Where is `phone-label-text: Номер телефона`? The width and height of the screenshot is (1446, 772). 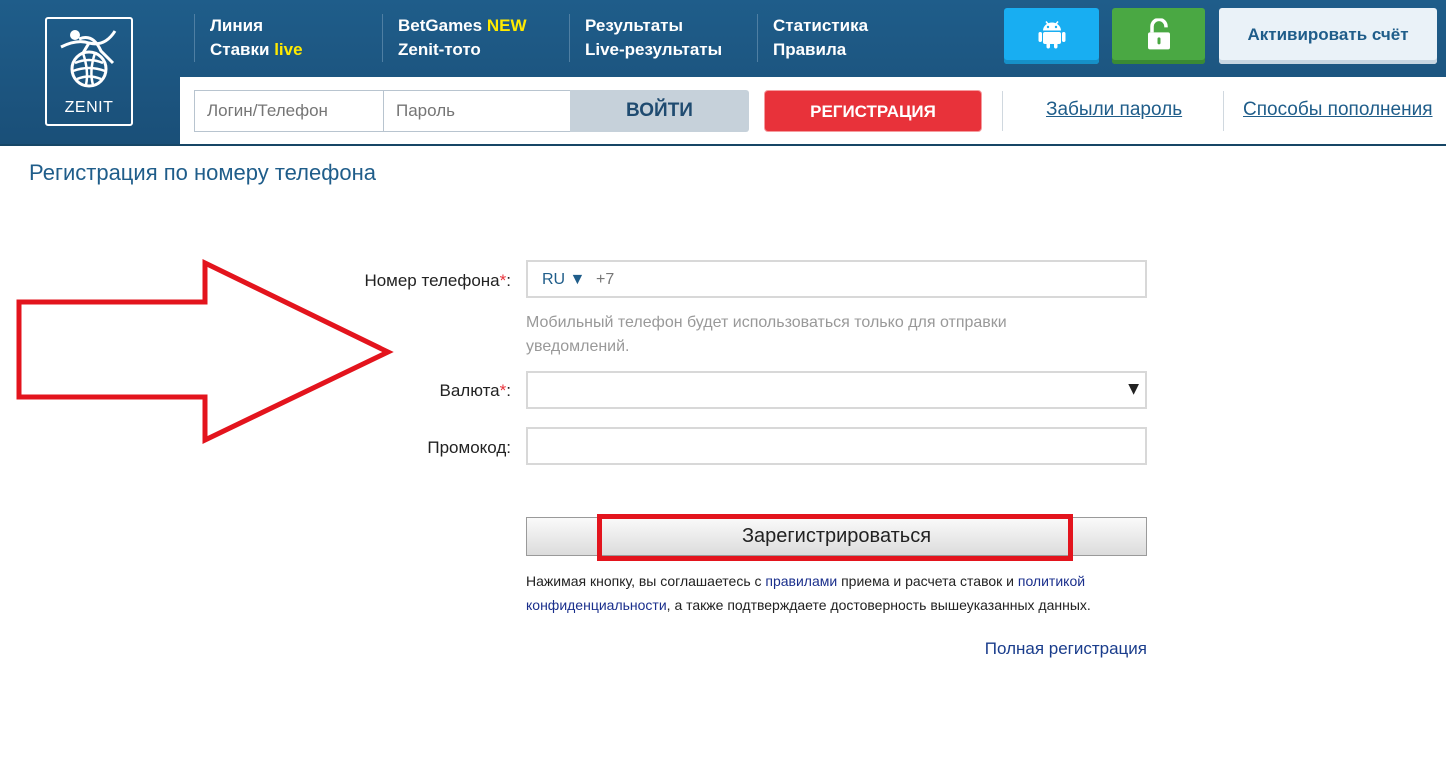 phone-label-text: Номер телефона is located at coordinates (432, 280).